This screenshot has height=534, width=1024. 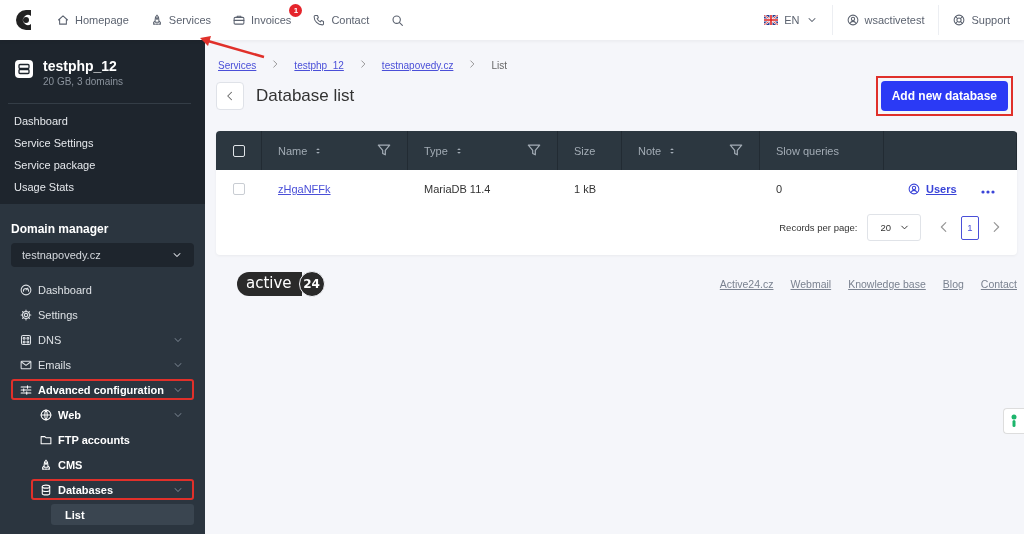 I want to click on section-title: Domain manager, so click(x=60, y=229).